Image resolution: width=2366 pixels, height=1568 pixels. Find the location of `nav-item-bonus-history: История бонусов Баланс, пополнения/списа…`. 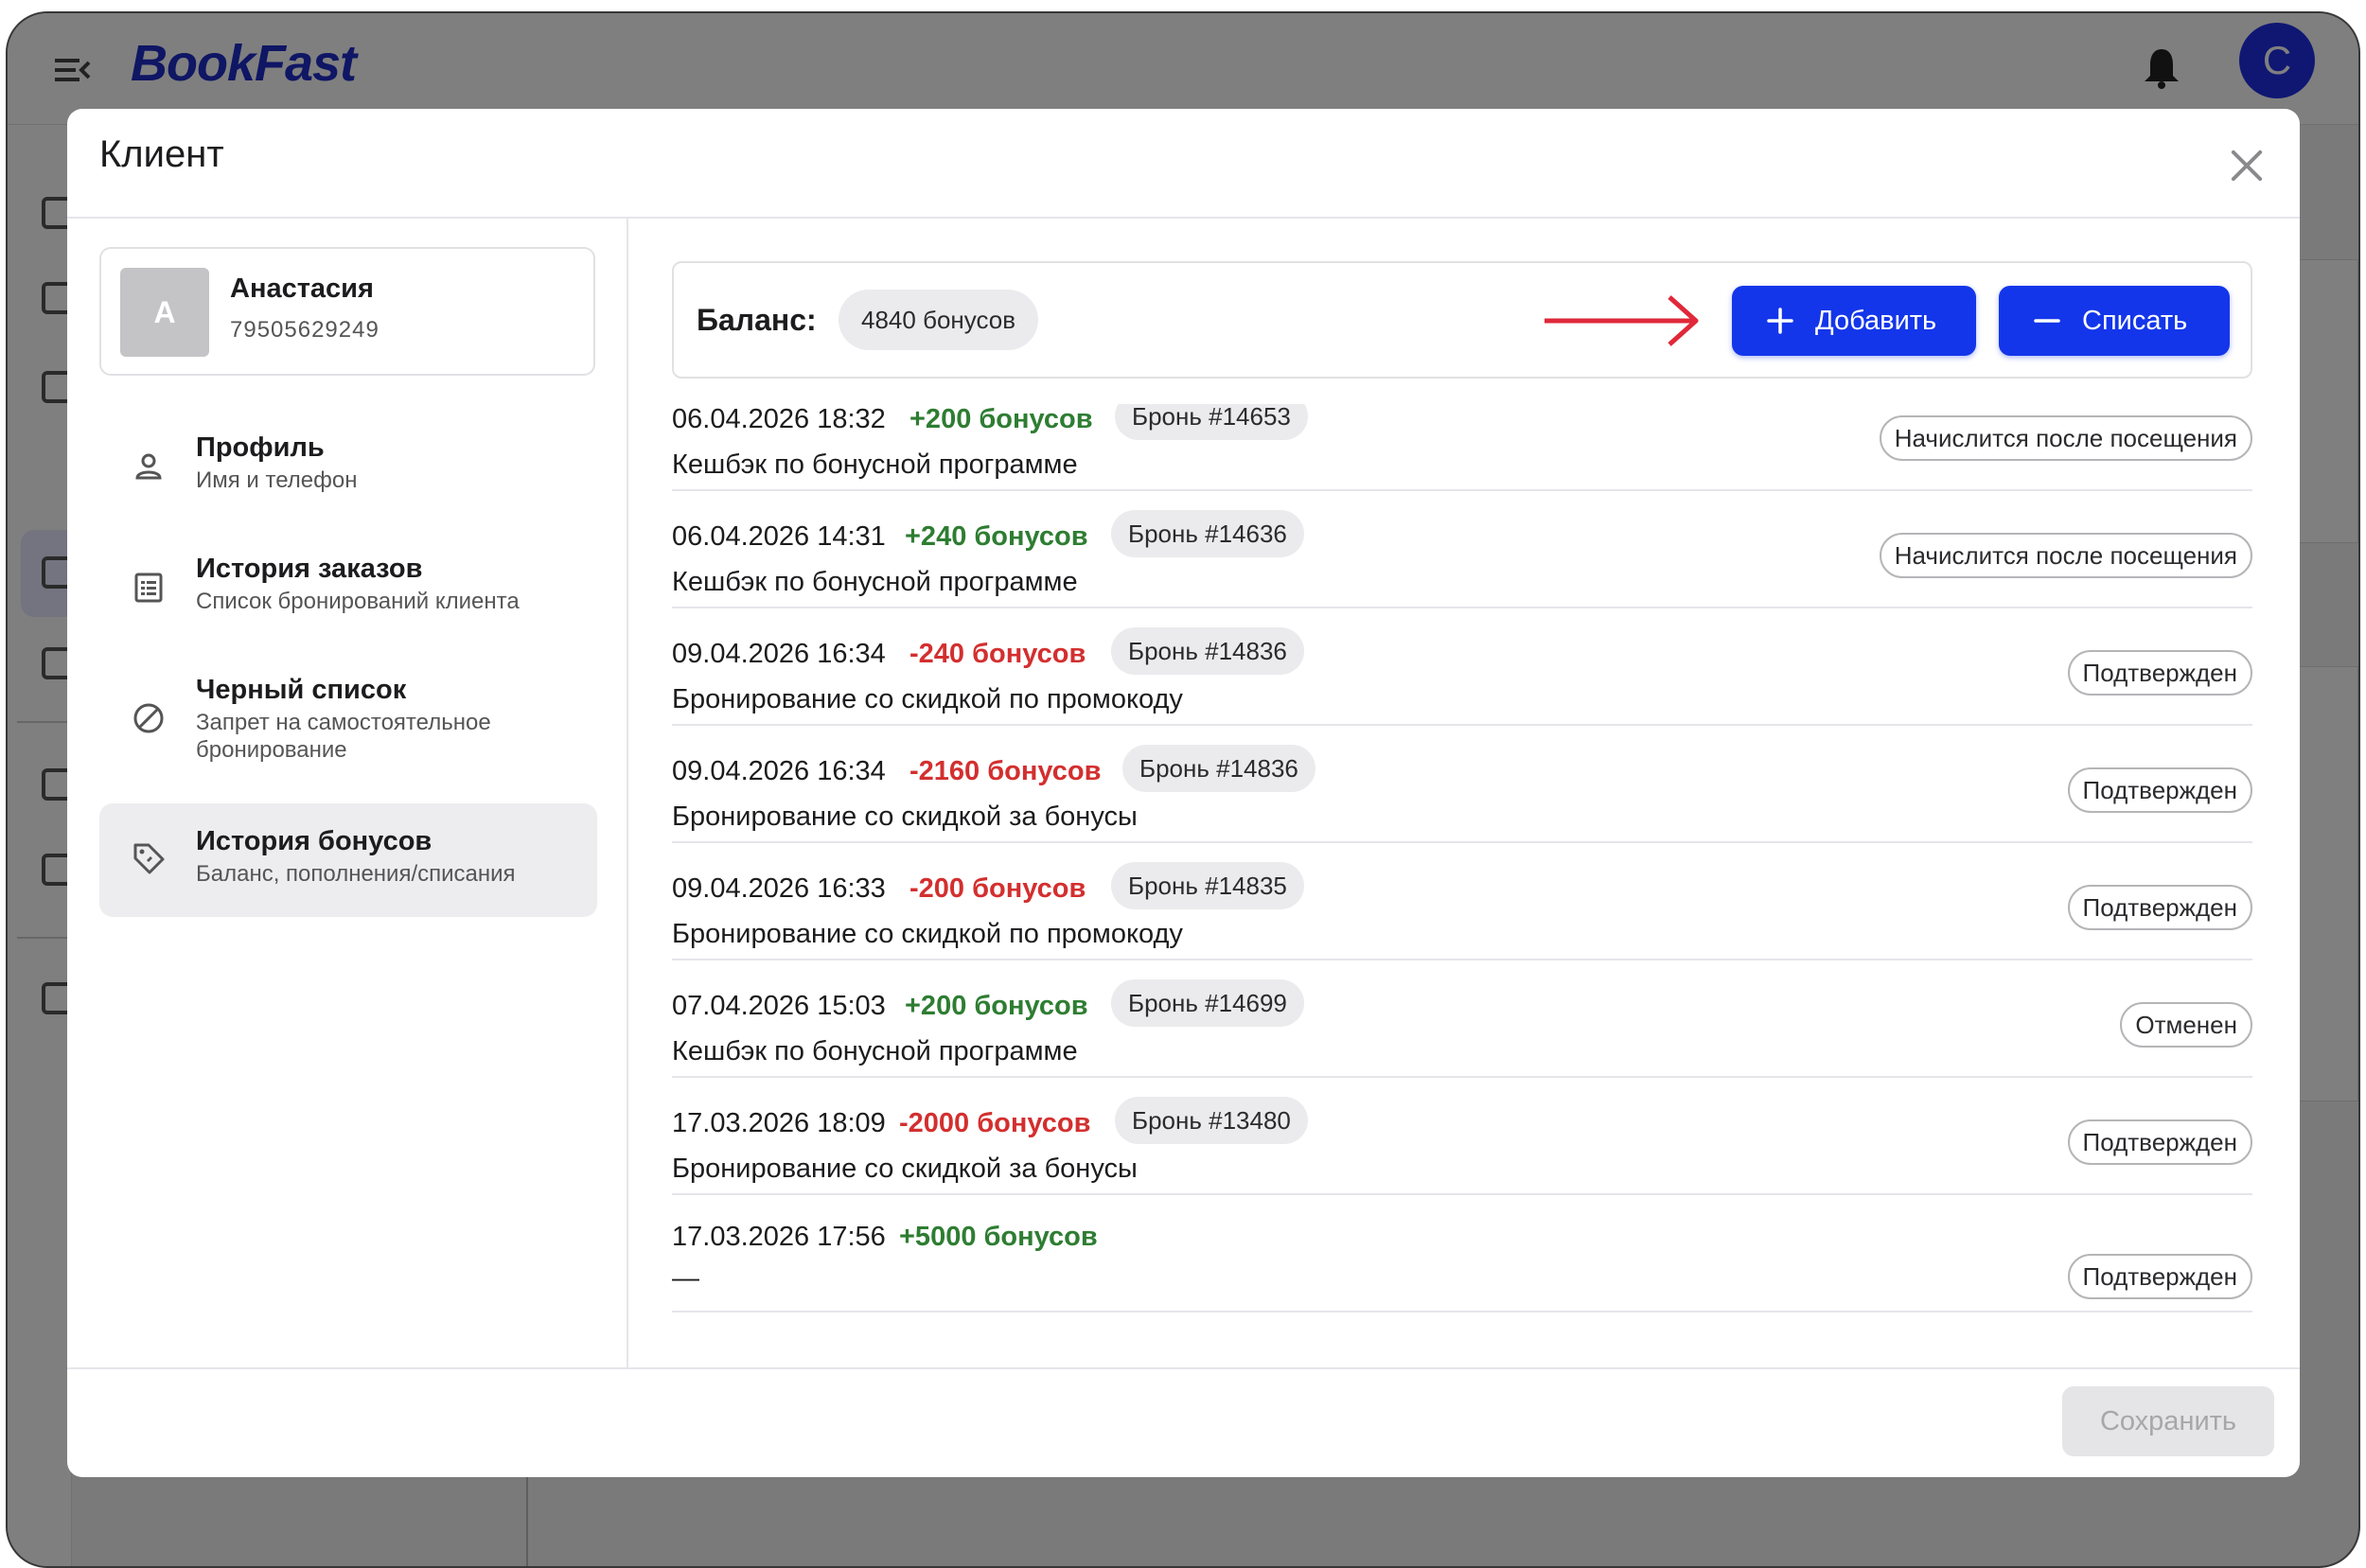

nav-item-bonus-history: История бонусов Баланс, пополнения/списа… is located at coordinates (348, 860).